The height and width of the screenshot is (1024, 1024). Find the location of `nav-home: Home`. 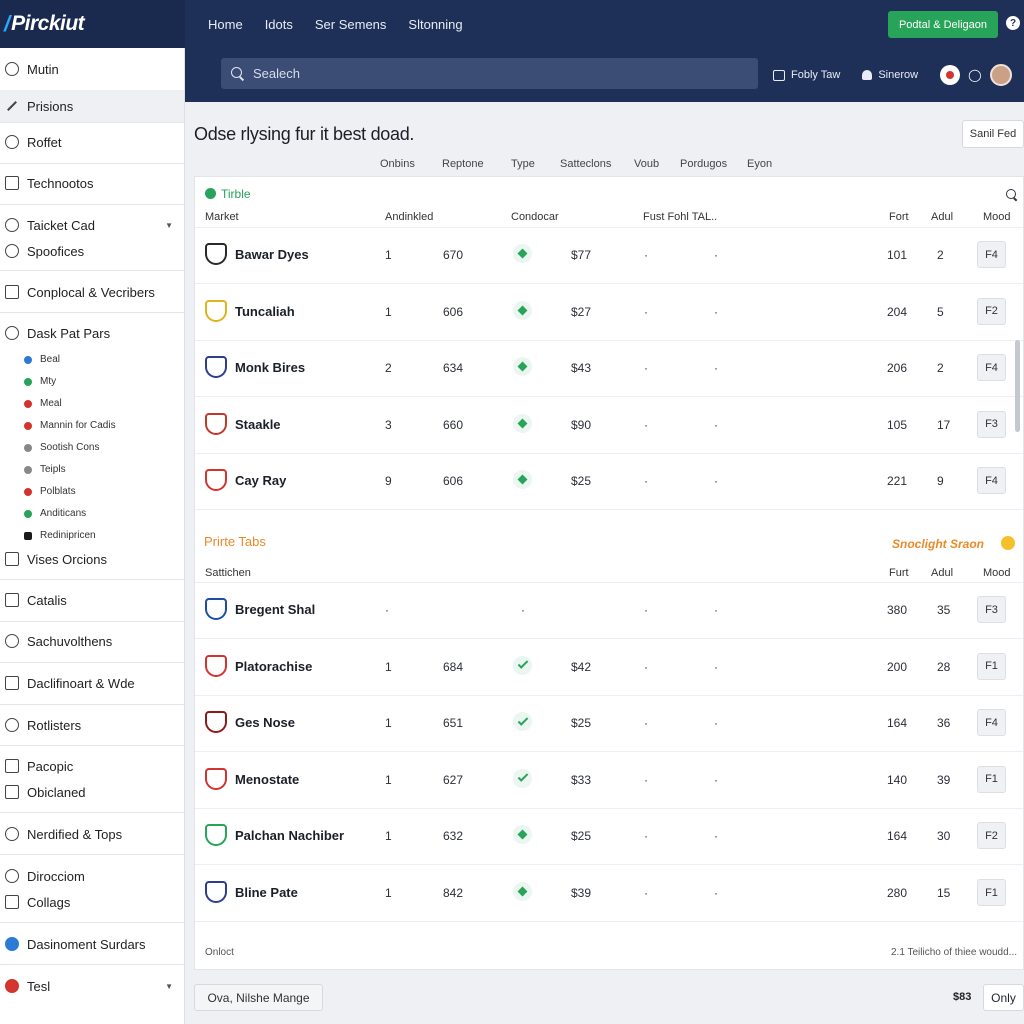

nav-home: Home is located at coordinates (225, 24).